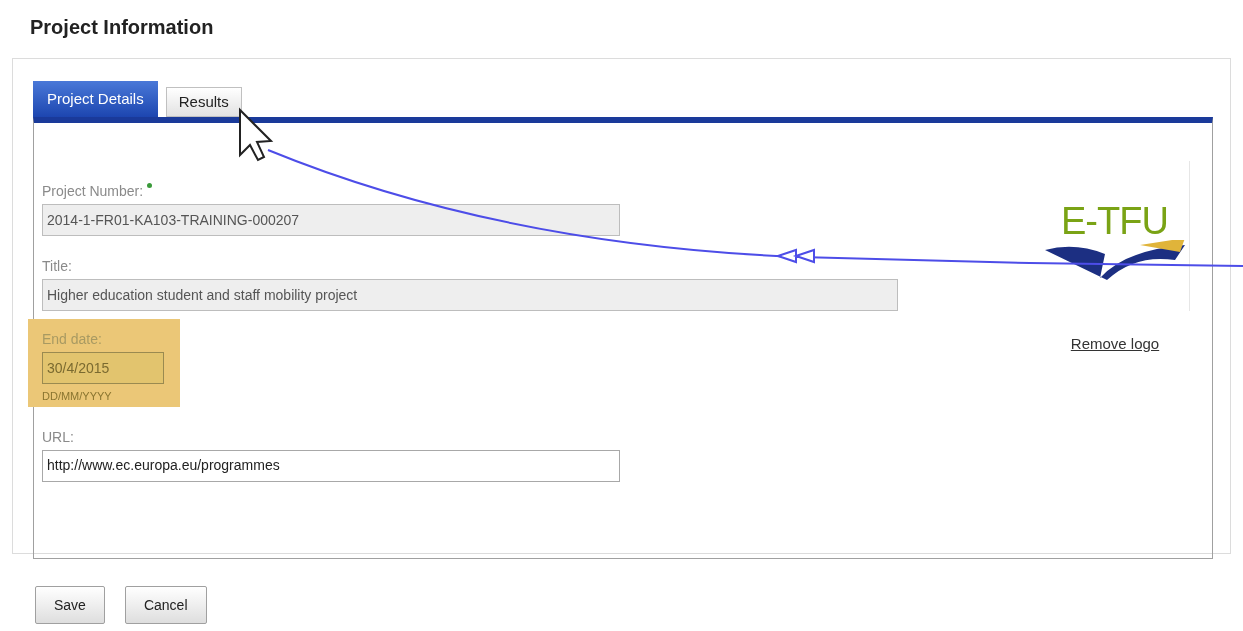 The image size is (1243, 631). What do you see at coordinates (203, 102) in the screenshot?
I see `tab: Results` at bounding box center [203, 102].